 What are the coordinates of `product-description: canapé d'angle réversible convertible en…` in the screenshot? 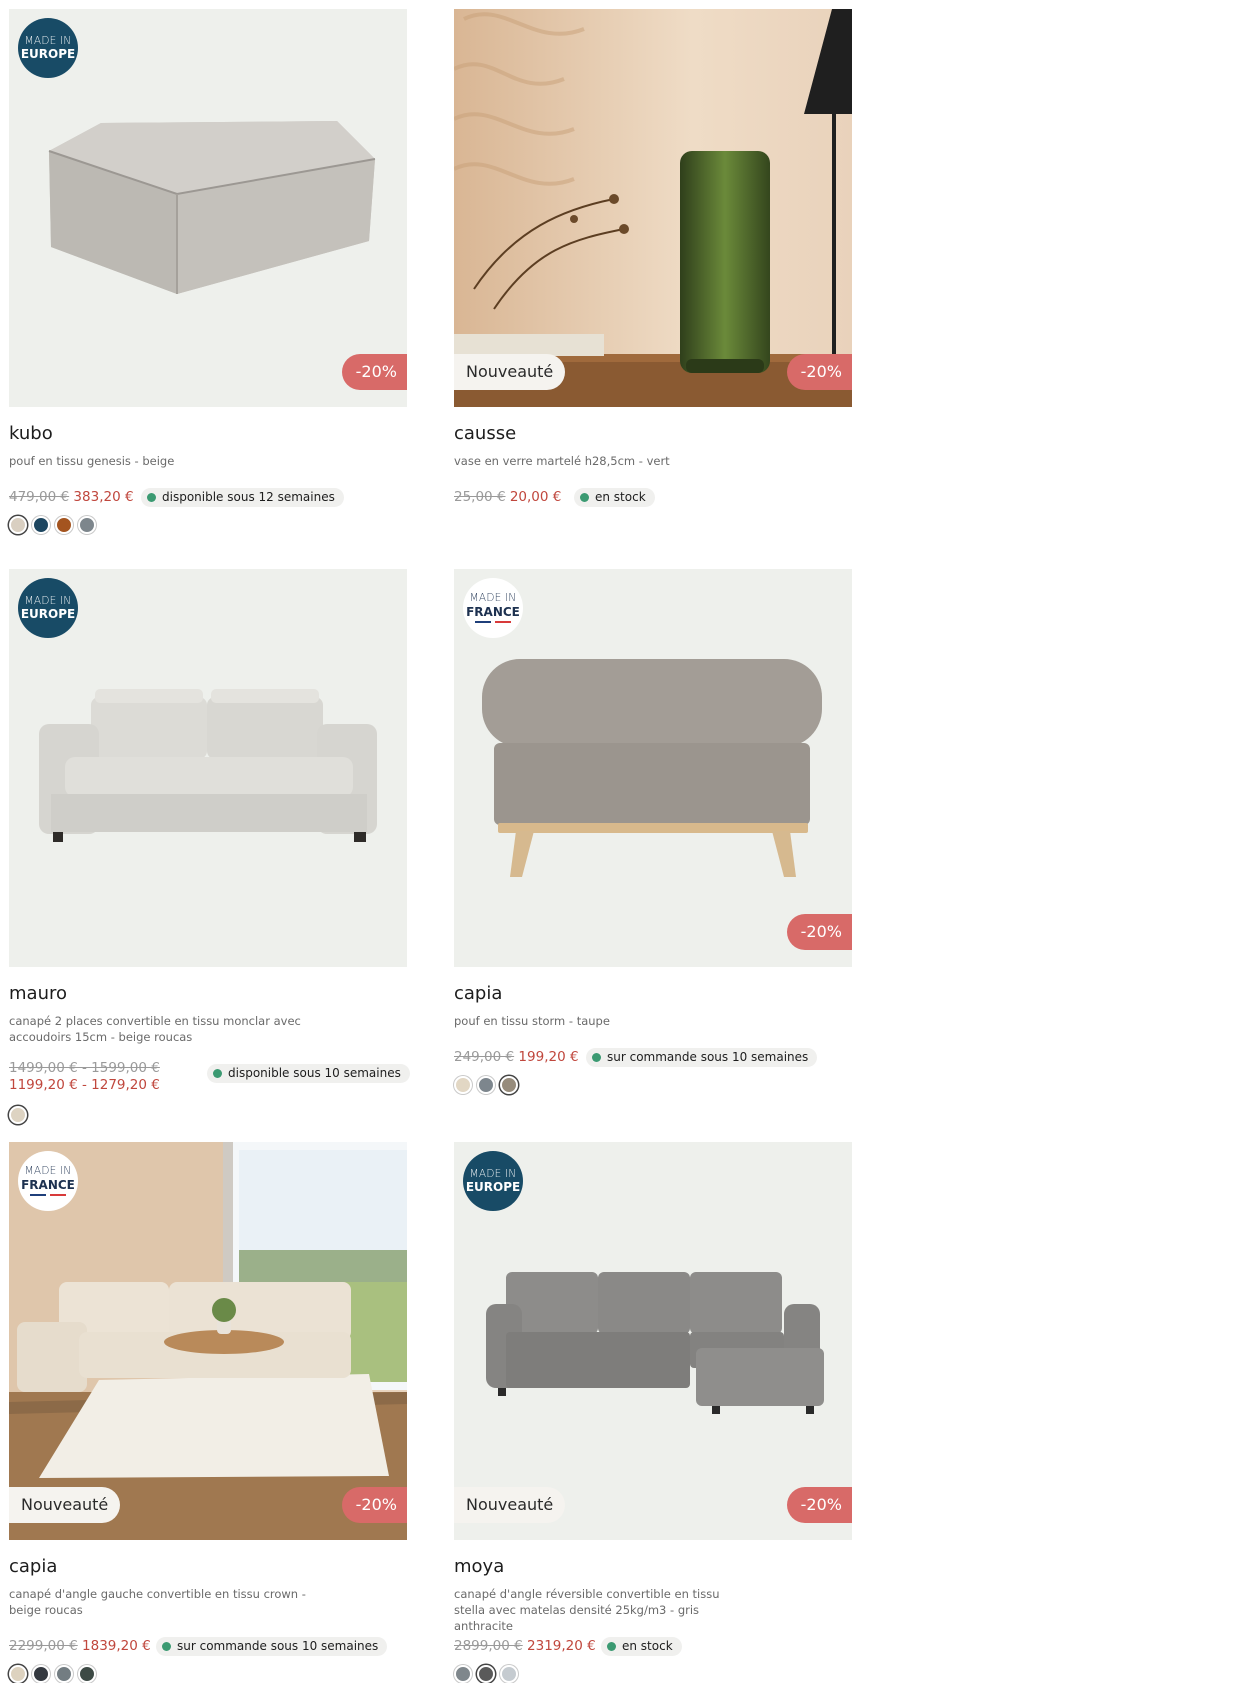 It's located at (587, 1610).